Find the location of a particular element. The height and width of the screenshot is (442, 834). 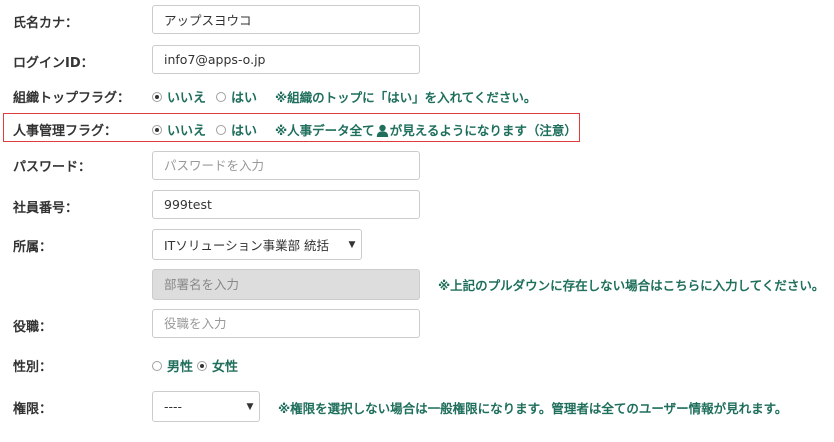

department-name-row: ※上記のプルダウンに存在しない場合はこちらに入力してください。 is located at coordinates (417, 284).